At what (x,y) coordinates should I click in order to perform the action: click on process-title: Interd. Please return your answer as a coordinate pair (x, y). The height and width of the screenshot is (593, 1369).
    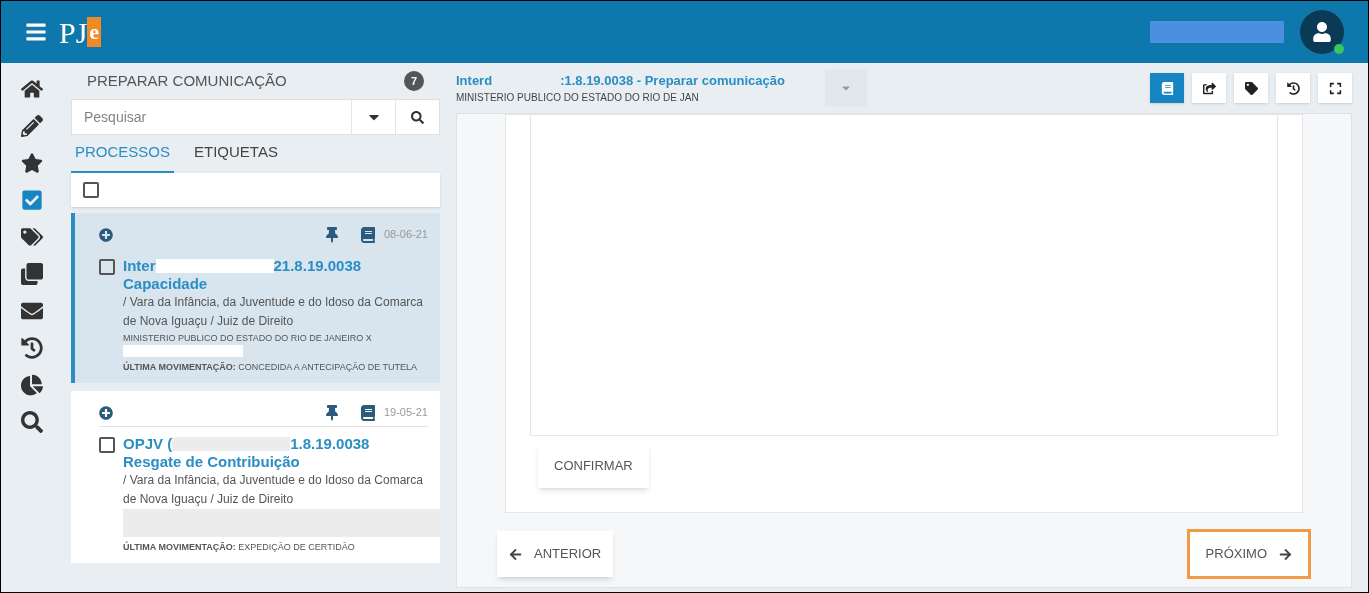
    Looking at the image, I should click on (474, 80).